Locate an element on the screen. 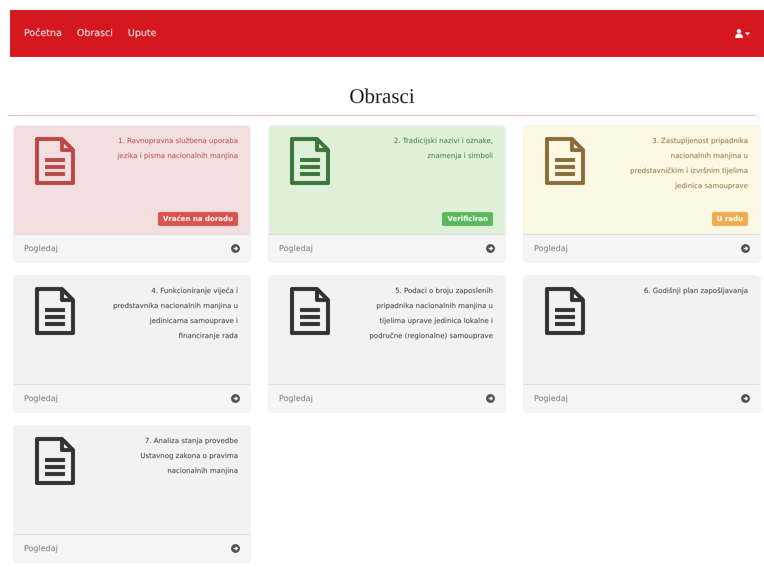  user-menu-button is located at coordinates (742, 33).